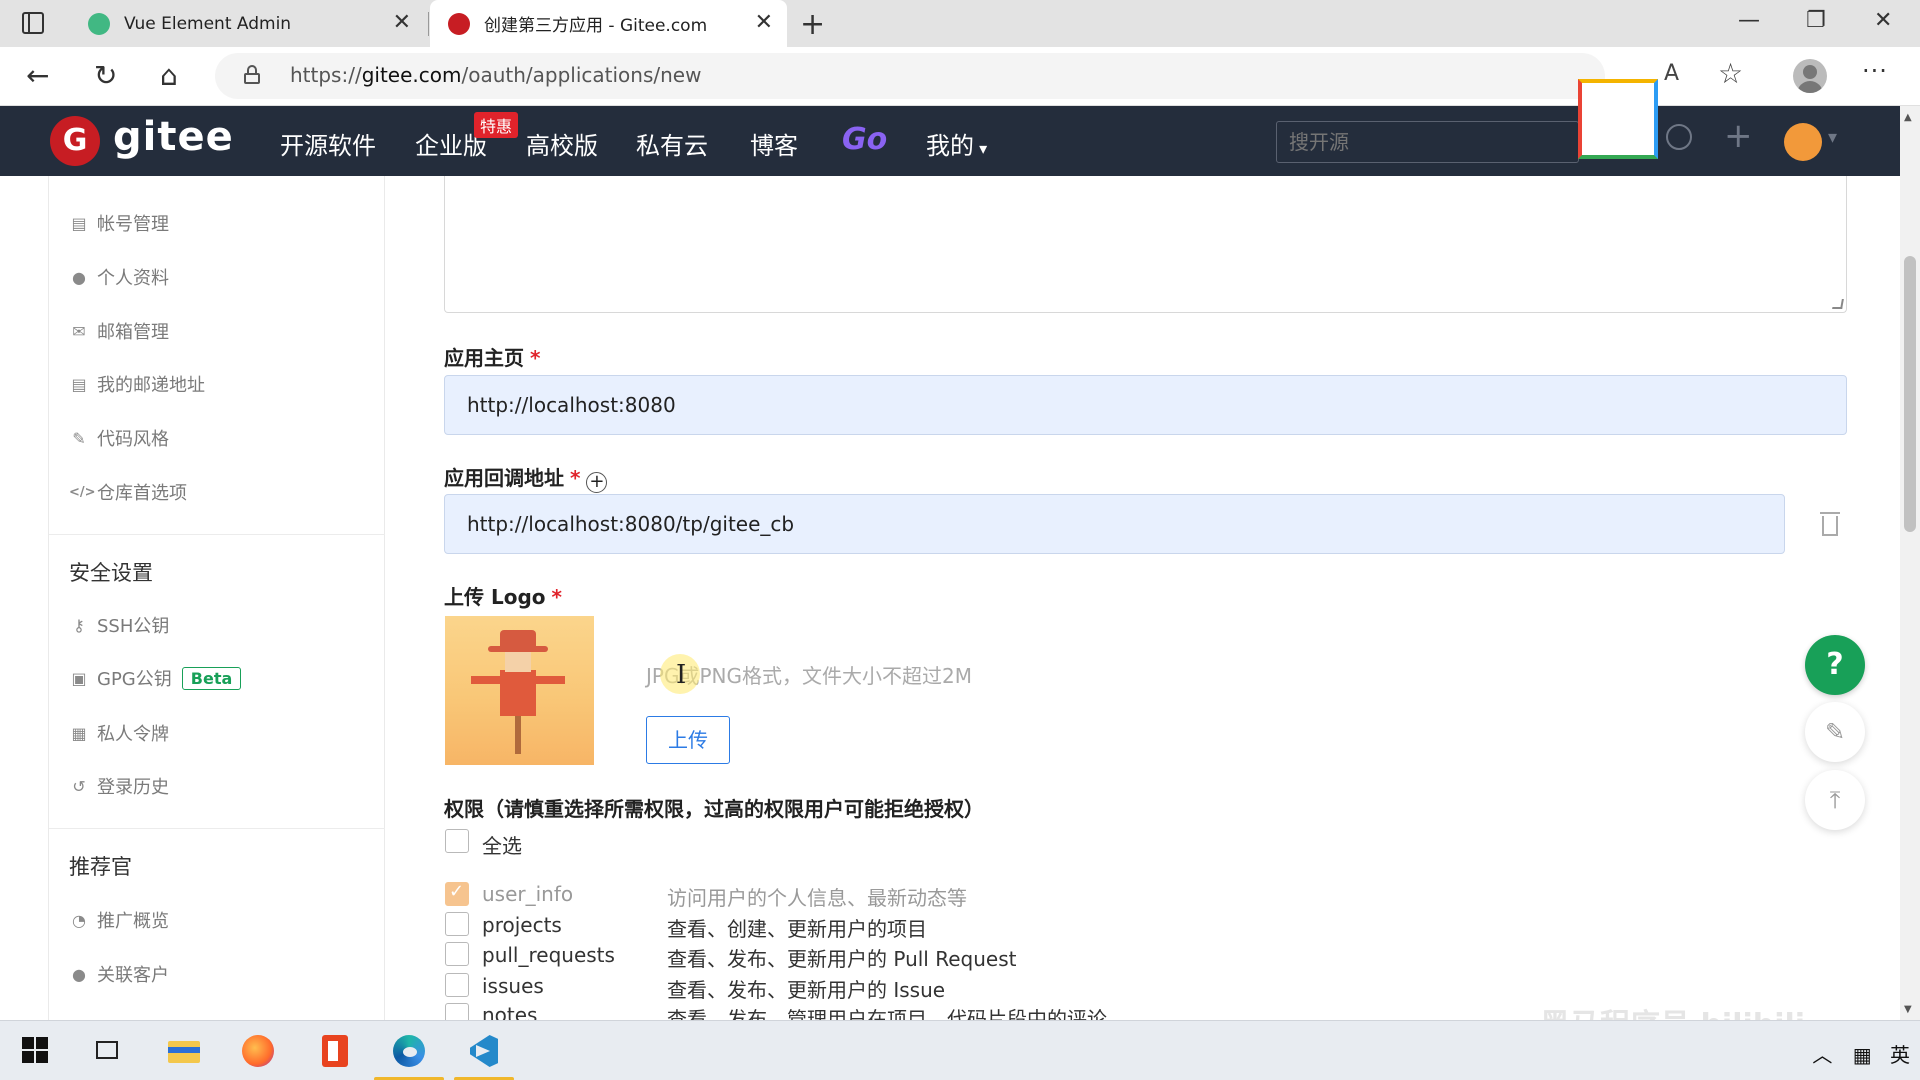  I want to click on lightbulb-icon, so click(1679, 137).